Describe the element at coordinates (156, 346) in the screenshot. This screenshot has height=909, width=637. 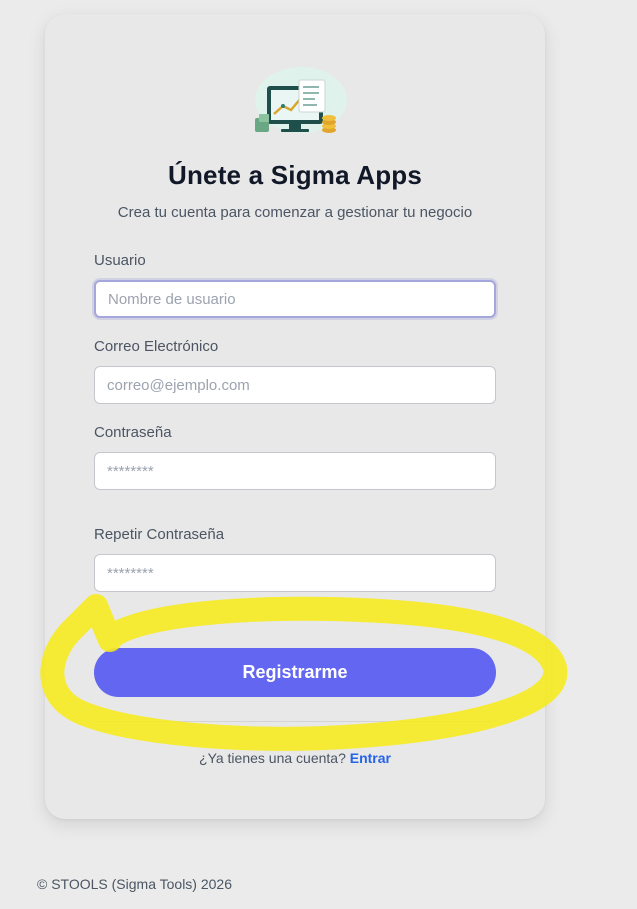
I see `email-label: Correo Electrónico` at that location.